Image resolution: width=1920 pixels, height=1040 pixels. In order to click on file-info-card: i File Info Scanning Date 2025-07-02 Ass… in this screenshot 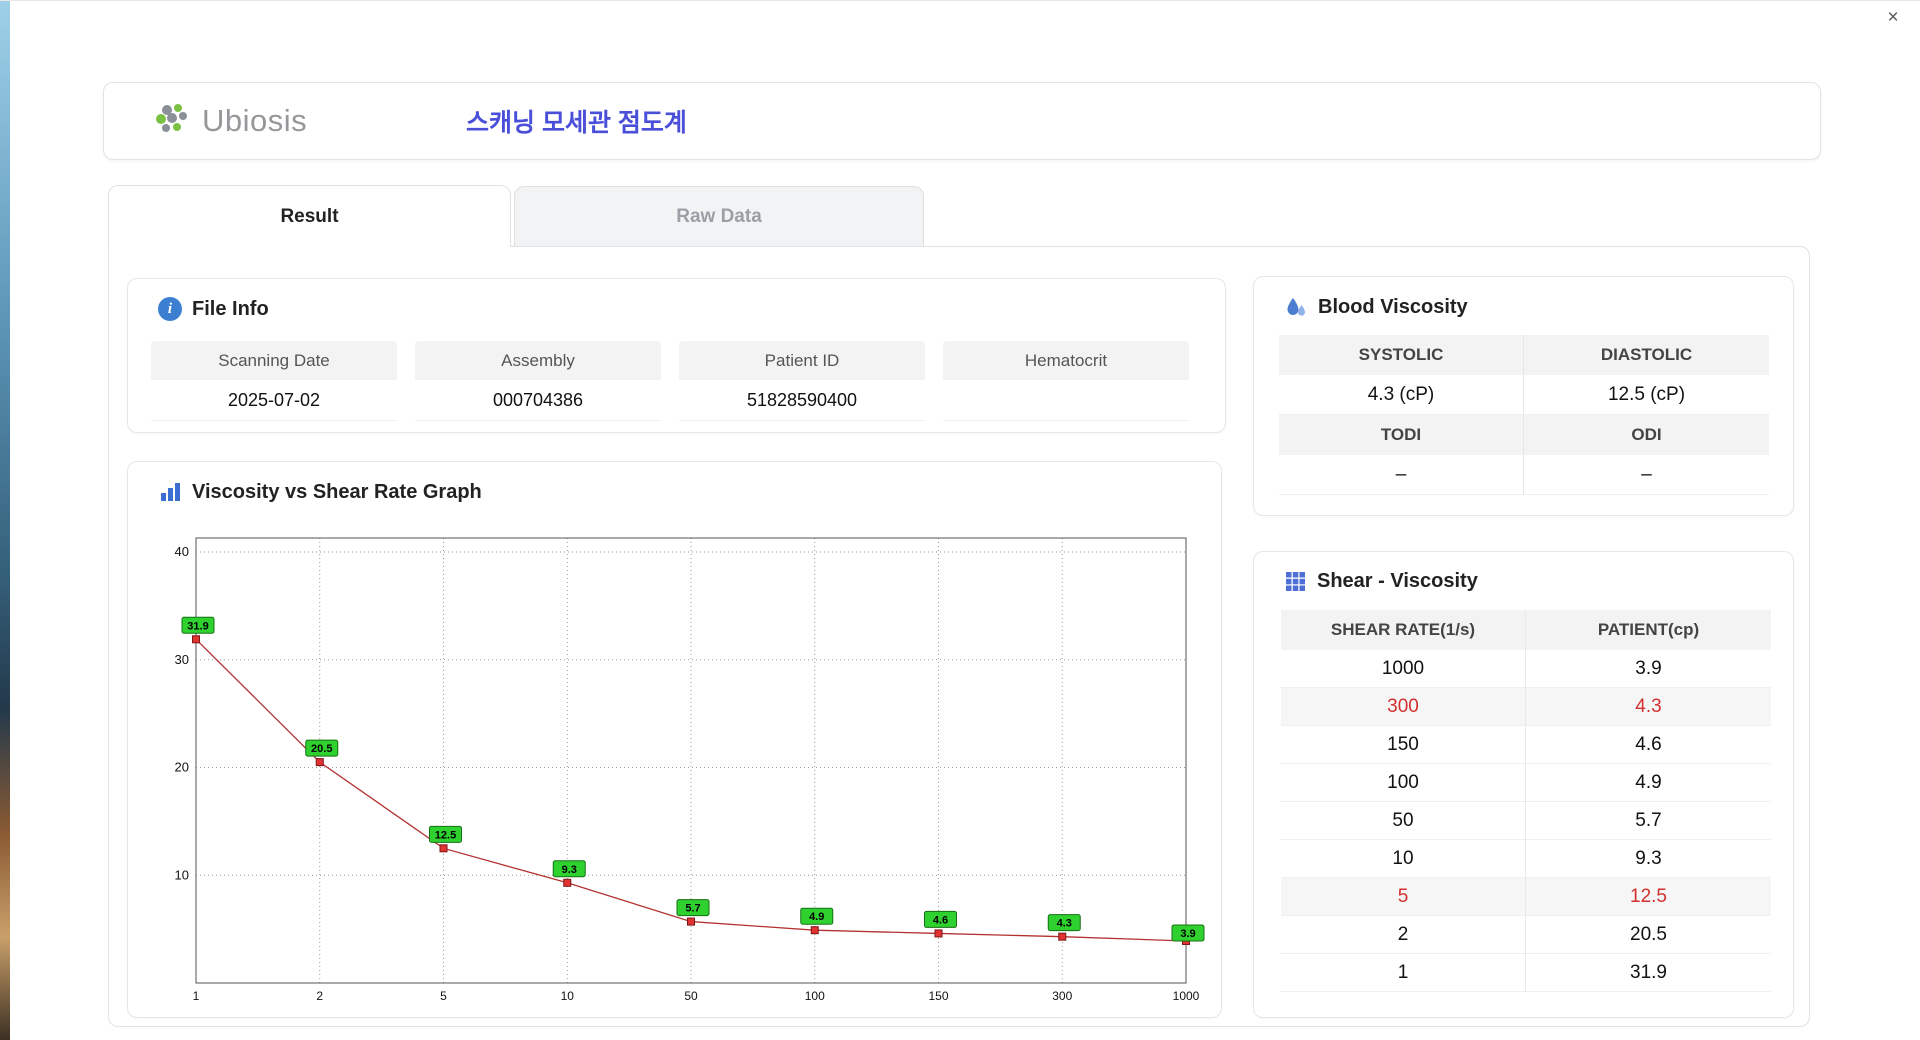, I will do `click(676, 355)`.